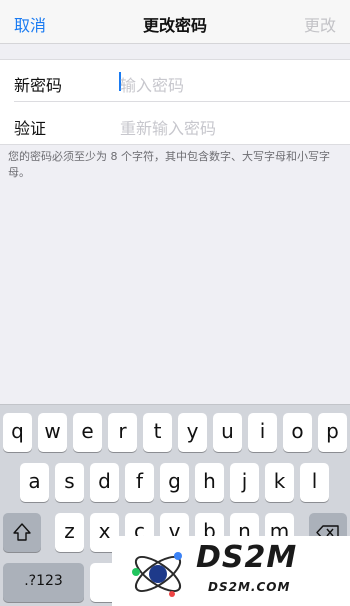  I want to click on key-l: l, so click(314, 482).